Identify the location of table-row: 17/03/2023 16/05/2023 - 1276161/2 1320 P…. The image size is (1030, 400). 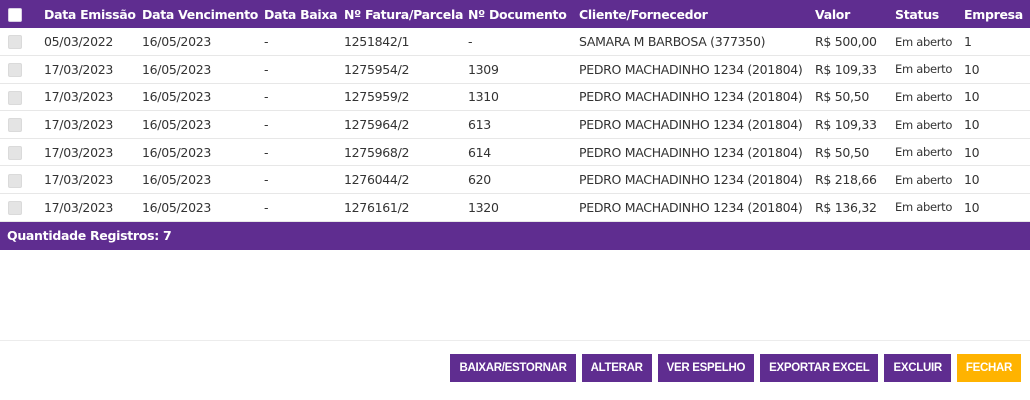
(515, 208).